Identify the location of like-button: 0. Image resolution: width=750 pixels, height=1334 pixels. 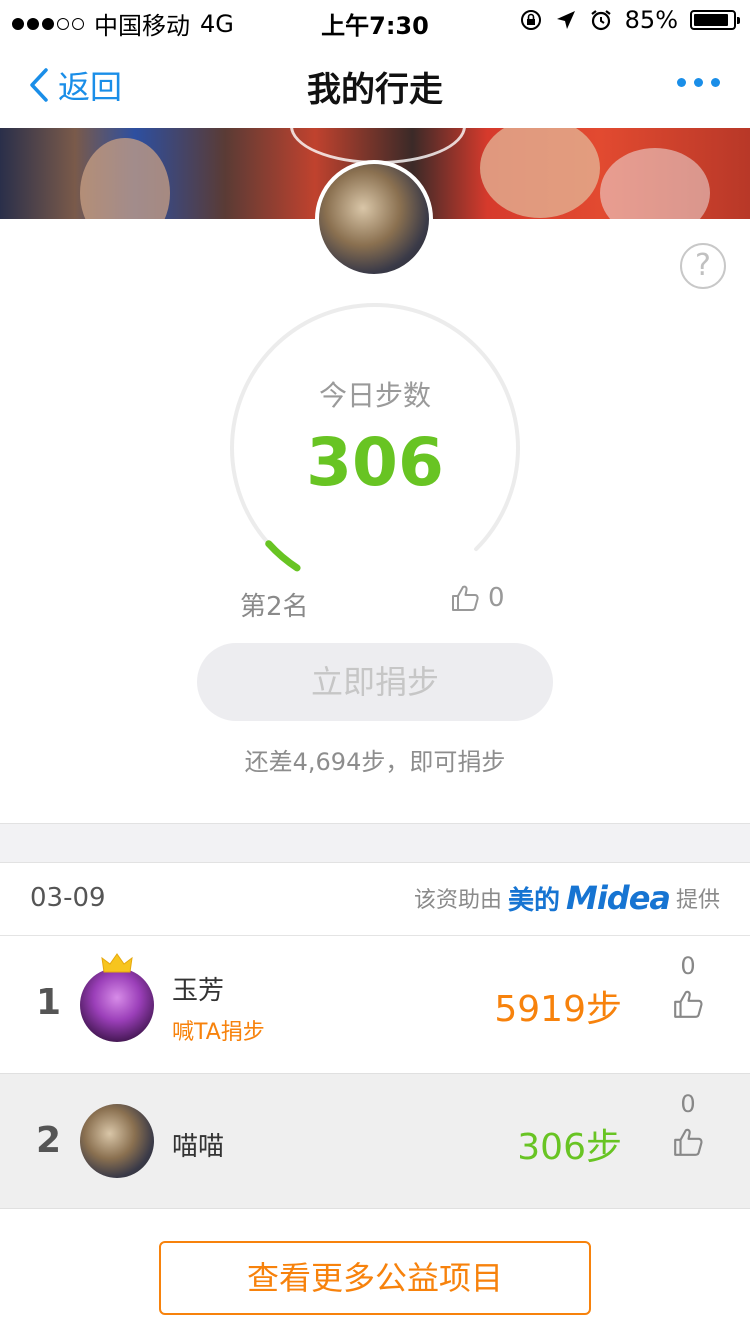
(477, 598).